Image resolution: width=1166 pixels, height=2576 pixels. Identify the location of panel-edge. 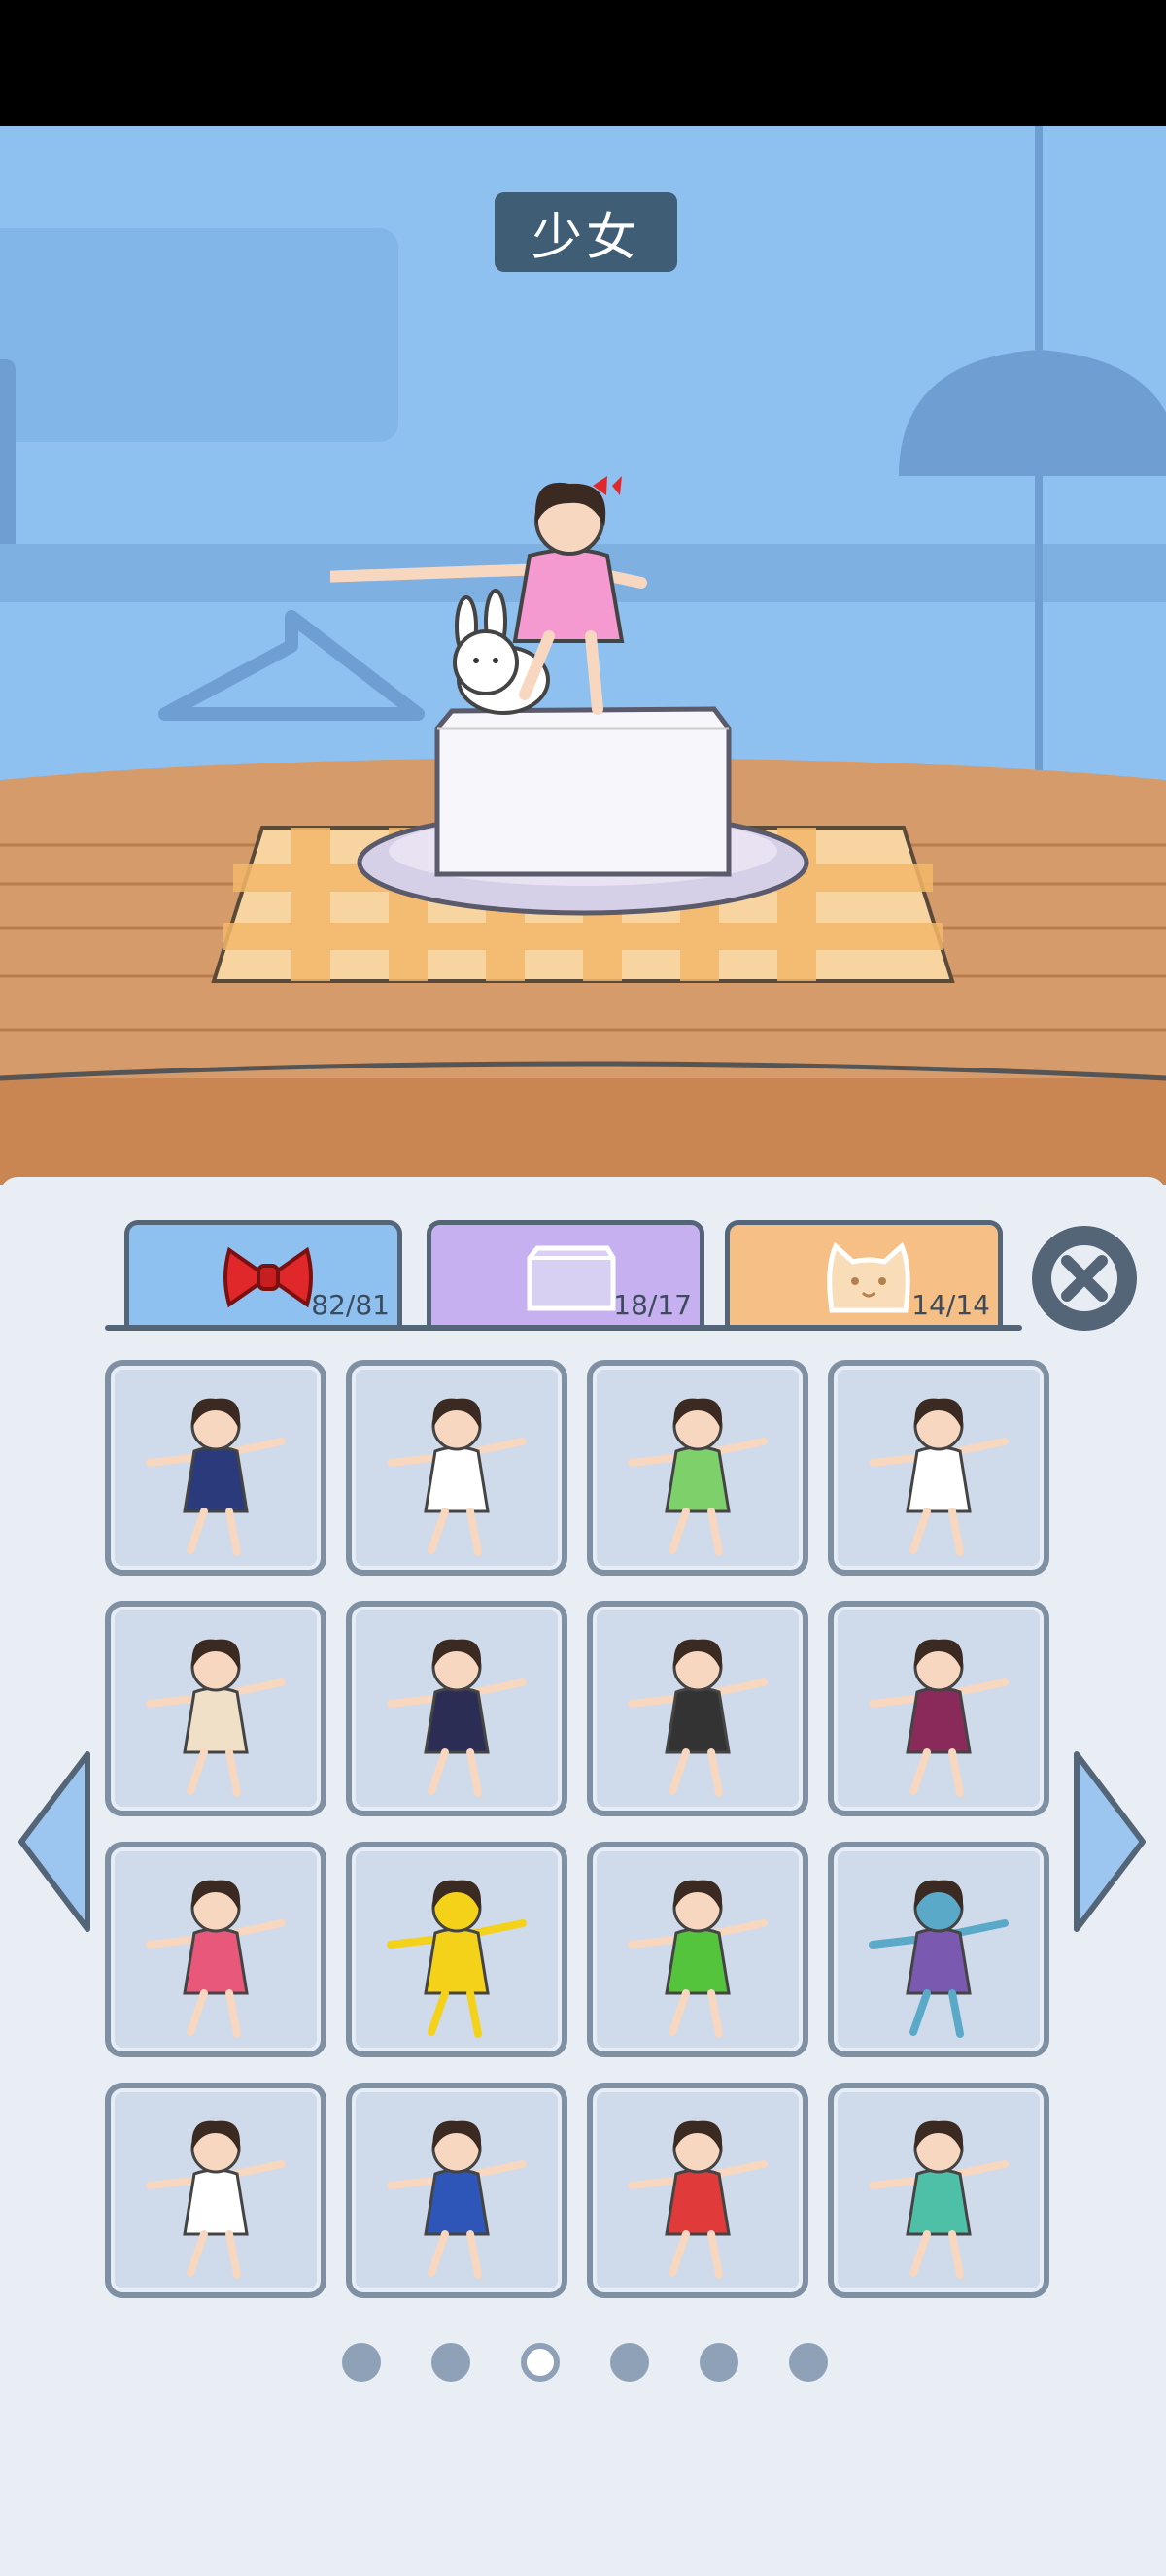
(583, 1186).